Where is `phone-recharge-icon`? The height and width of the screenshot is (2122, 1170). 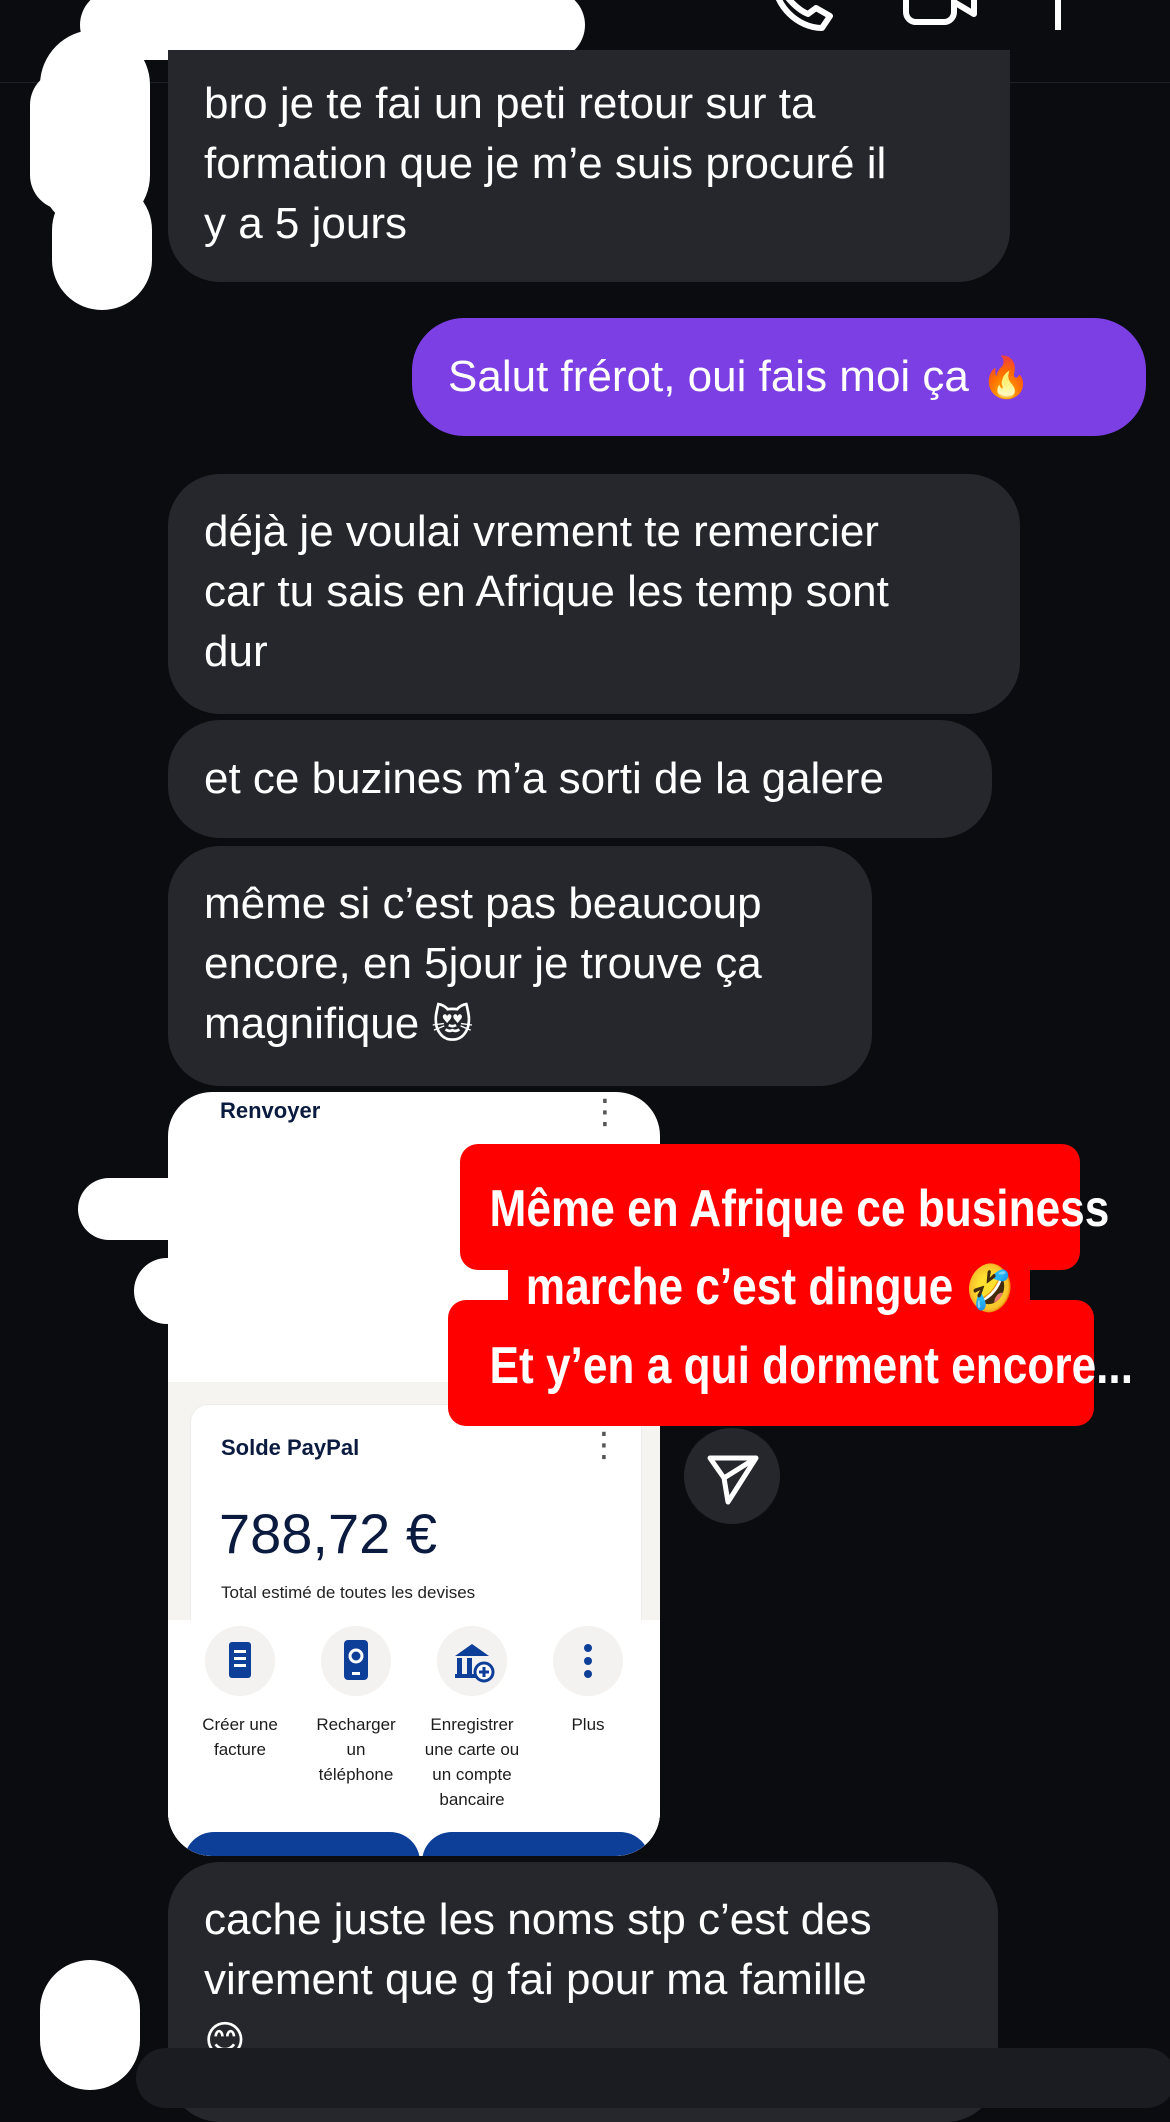 phone-recharge-icon is located at coordinates (356, 1661).